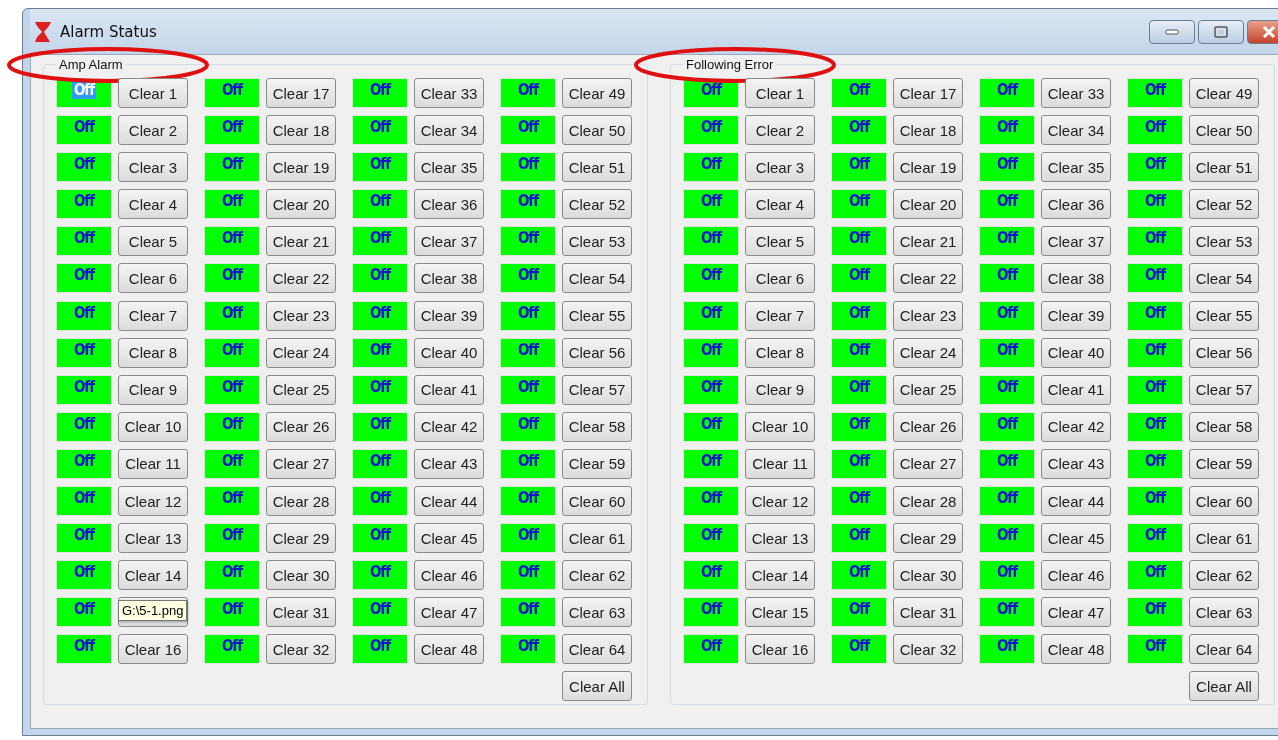 Image resolution: width=1278 pixels, height=740 pixels. Describe the element at coordinates (301, 167) in the screenshot. I see `clear-button: Clear 19` at that location.